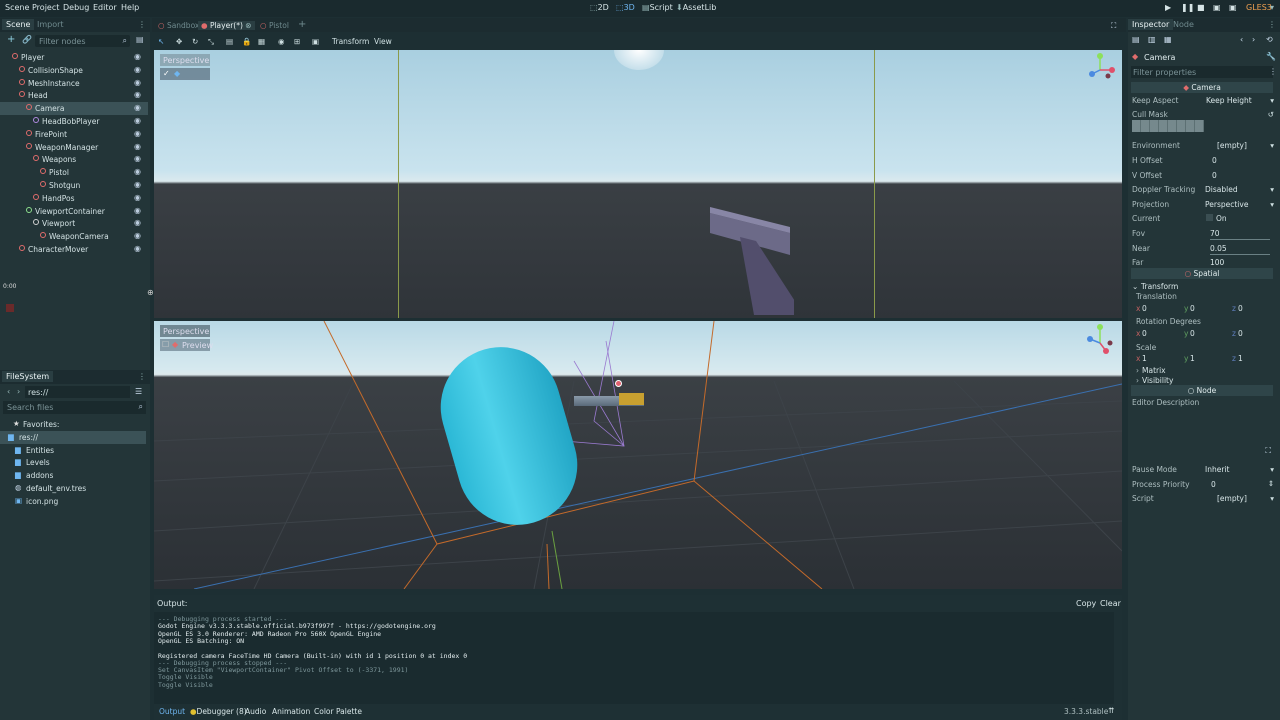 The image size is (1280, 720). Describe the element at coordinates (383, 41) in the screenshot. I see `view-menu: View` at that location.